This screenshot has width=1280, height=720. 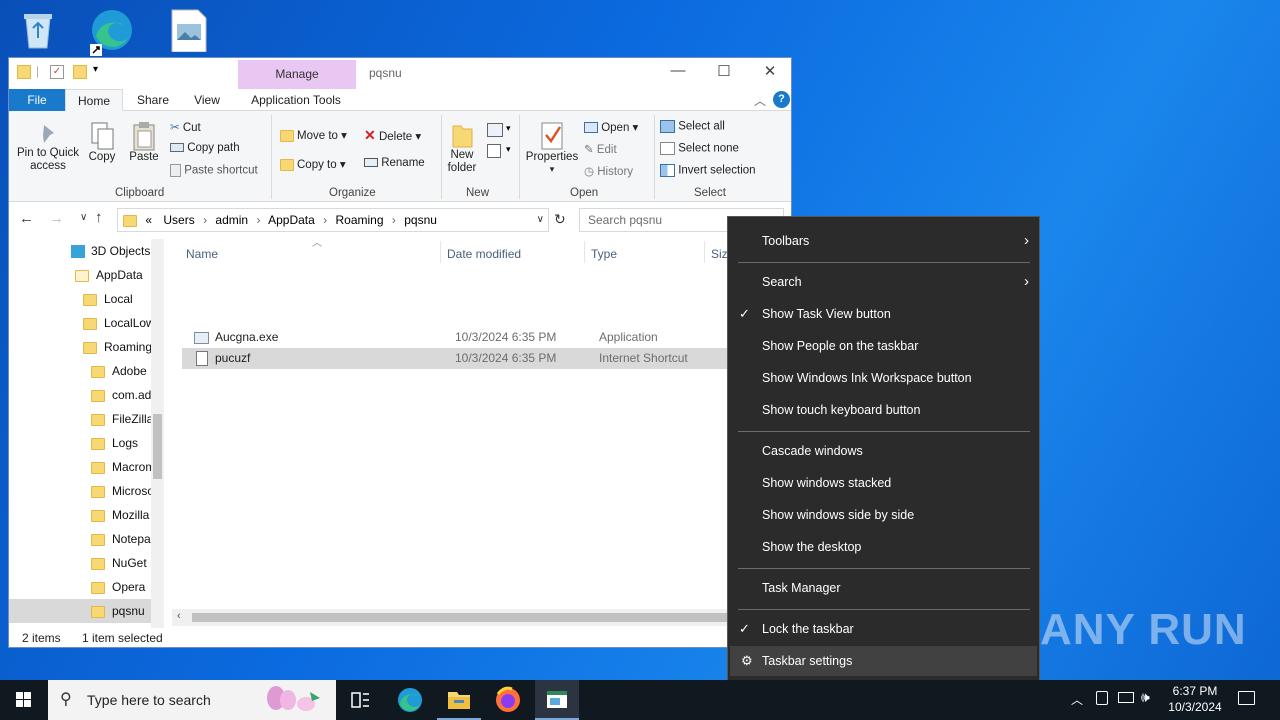 What do you see at coordinates (883, 241) in the screenshot?
I see `menu-item-toolbars: Toolbars ›` at bounding box center [883, 241].